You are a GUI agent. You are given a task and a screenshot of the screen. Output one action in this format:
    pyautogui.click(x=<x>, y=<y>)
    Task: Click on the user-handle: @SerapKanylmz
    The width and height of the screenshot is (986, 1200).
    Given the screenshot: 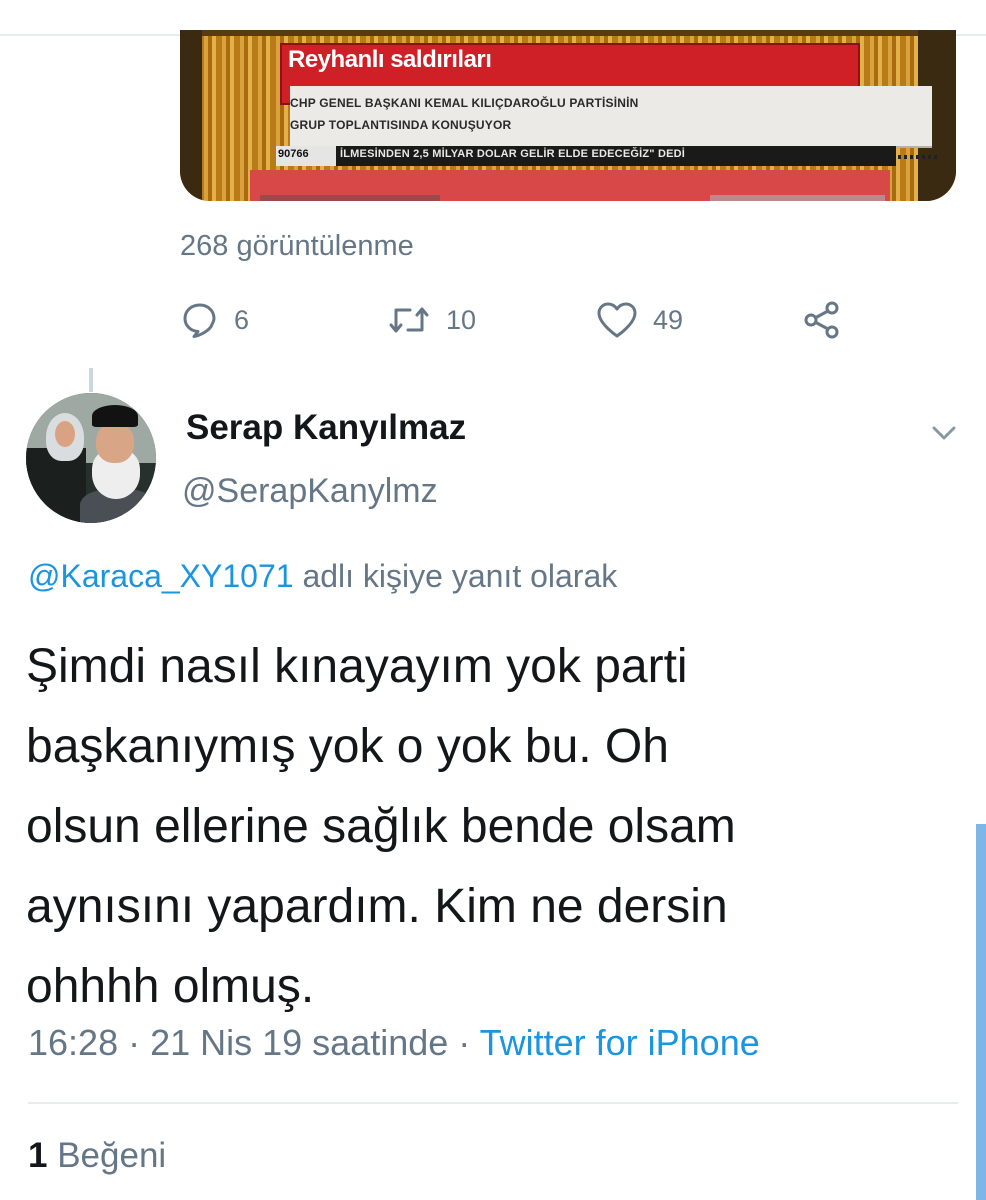 What is the action you would take?
    pyautogui.click(x=310, y=491)
    